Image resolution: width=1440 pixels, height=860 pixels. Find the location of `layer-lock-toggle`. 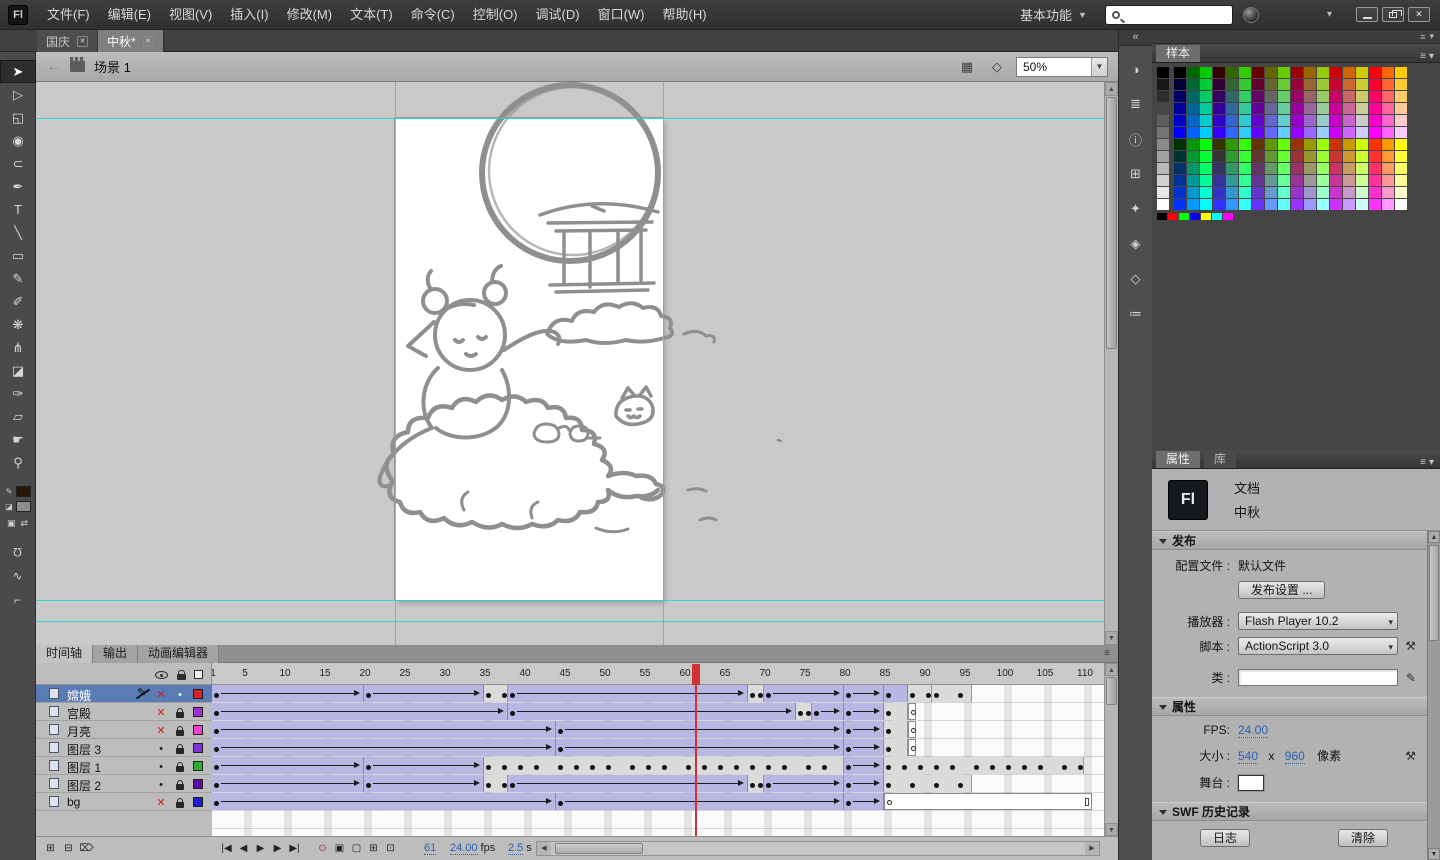

layer-lock-toggle is located at coordinates (180, 766).